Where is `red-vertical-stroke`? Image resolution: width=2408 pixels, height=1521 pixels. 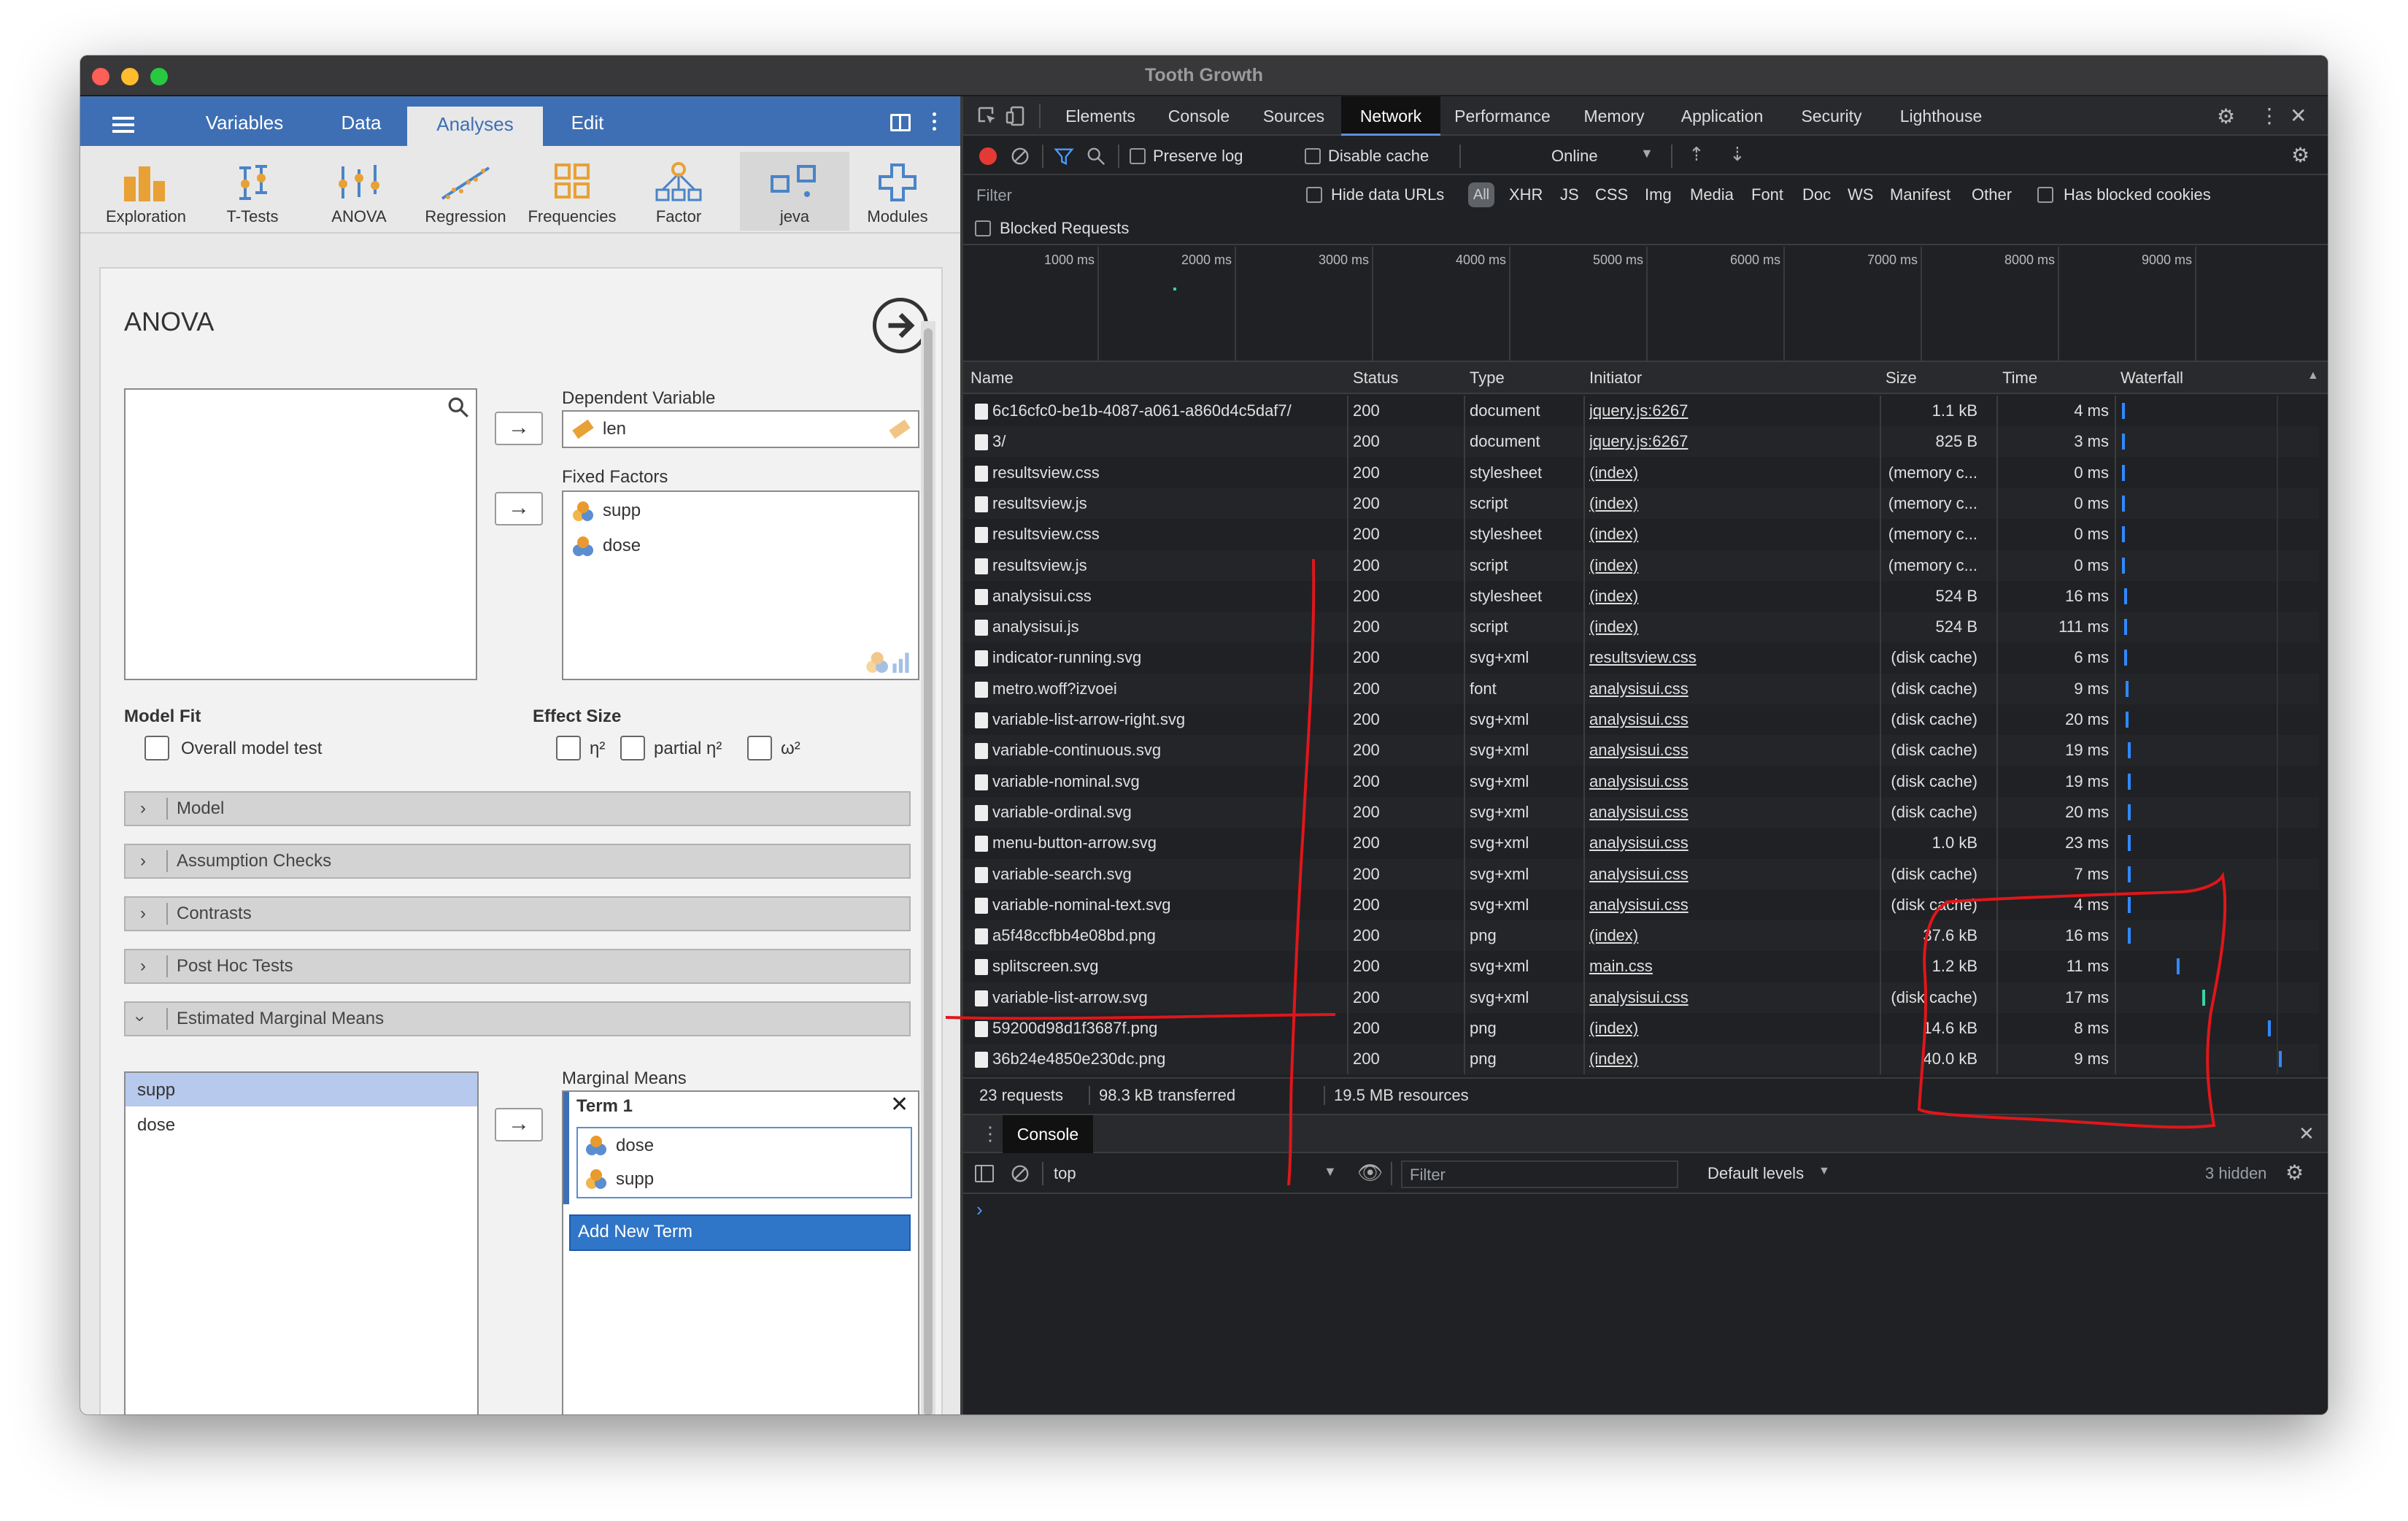
red-vertical-stroke is located at coordinates (1301, 872).